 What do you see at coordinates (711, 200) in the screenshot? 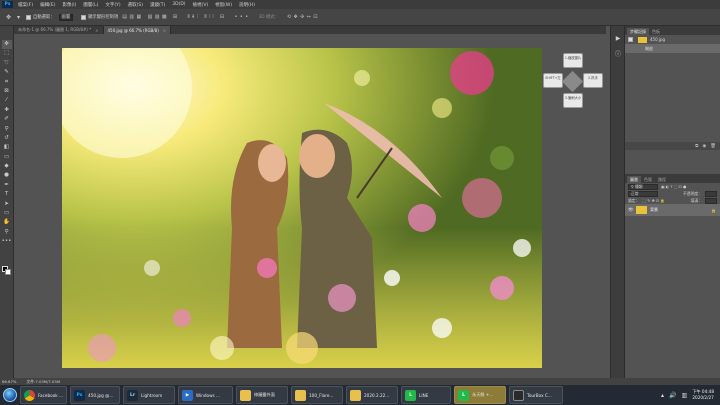
I see `fill-input` at bounding box center [711, 200].